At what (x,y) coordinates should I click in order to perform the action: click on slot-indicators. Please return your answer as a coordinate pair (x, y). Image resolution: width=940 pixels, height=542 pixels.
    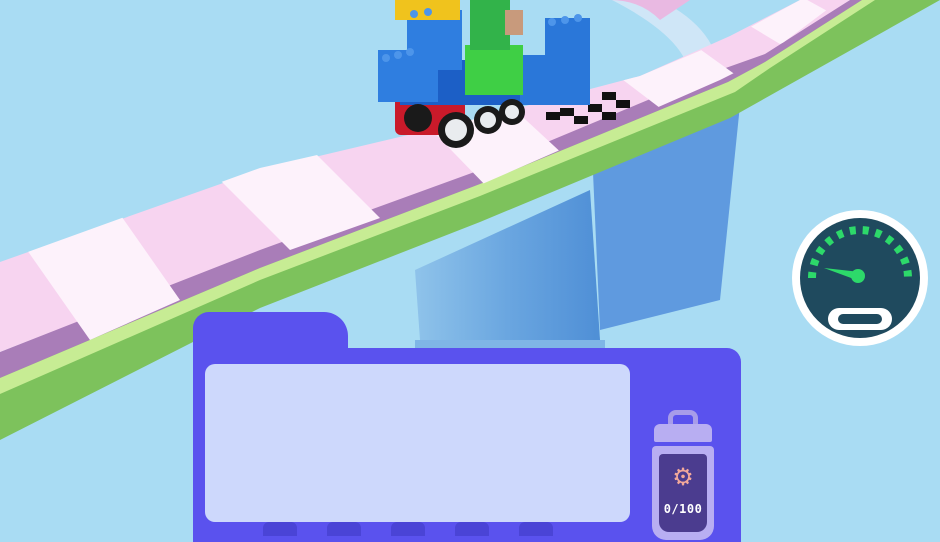
    Looking at the image, I should click on (408, 529).